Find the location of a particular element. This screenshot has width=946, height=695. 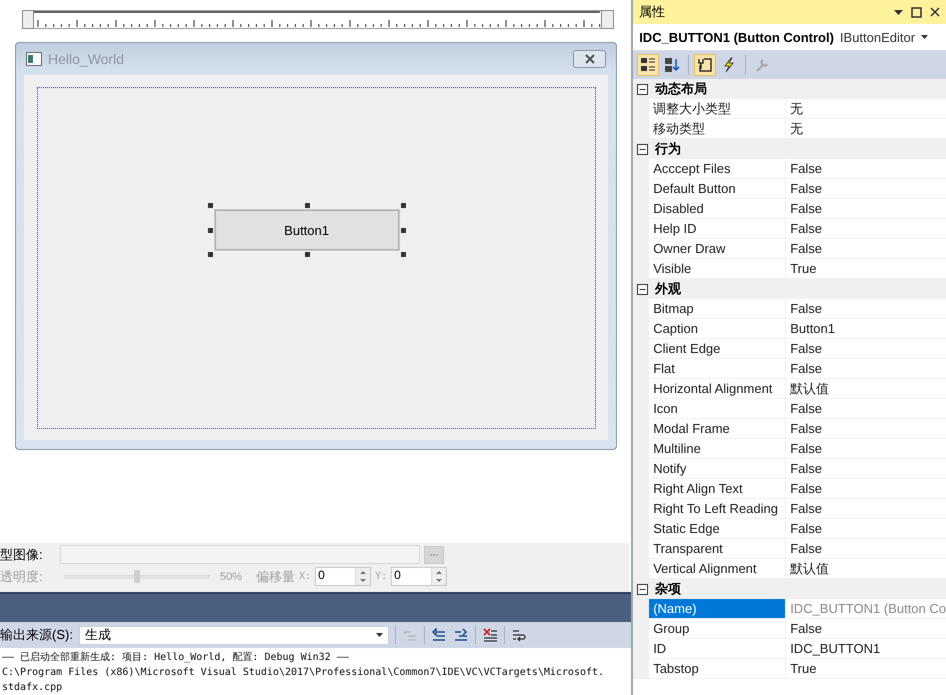

property-value: Button1 is located at coordinates (866, 329).